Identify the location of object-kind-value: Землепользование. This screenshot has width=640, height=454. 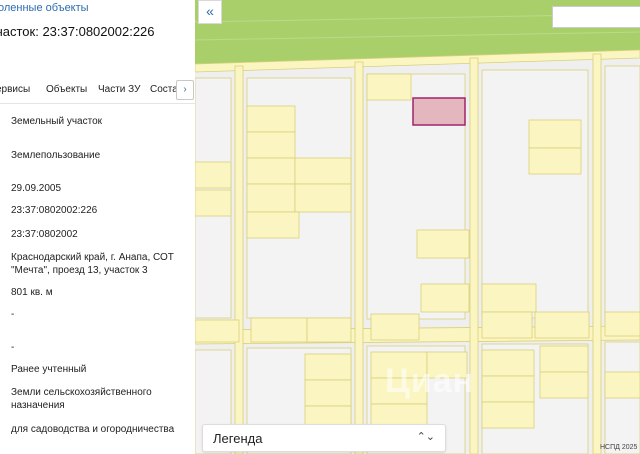
(56, 155).